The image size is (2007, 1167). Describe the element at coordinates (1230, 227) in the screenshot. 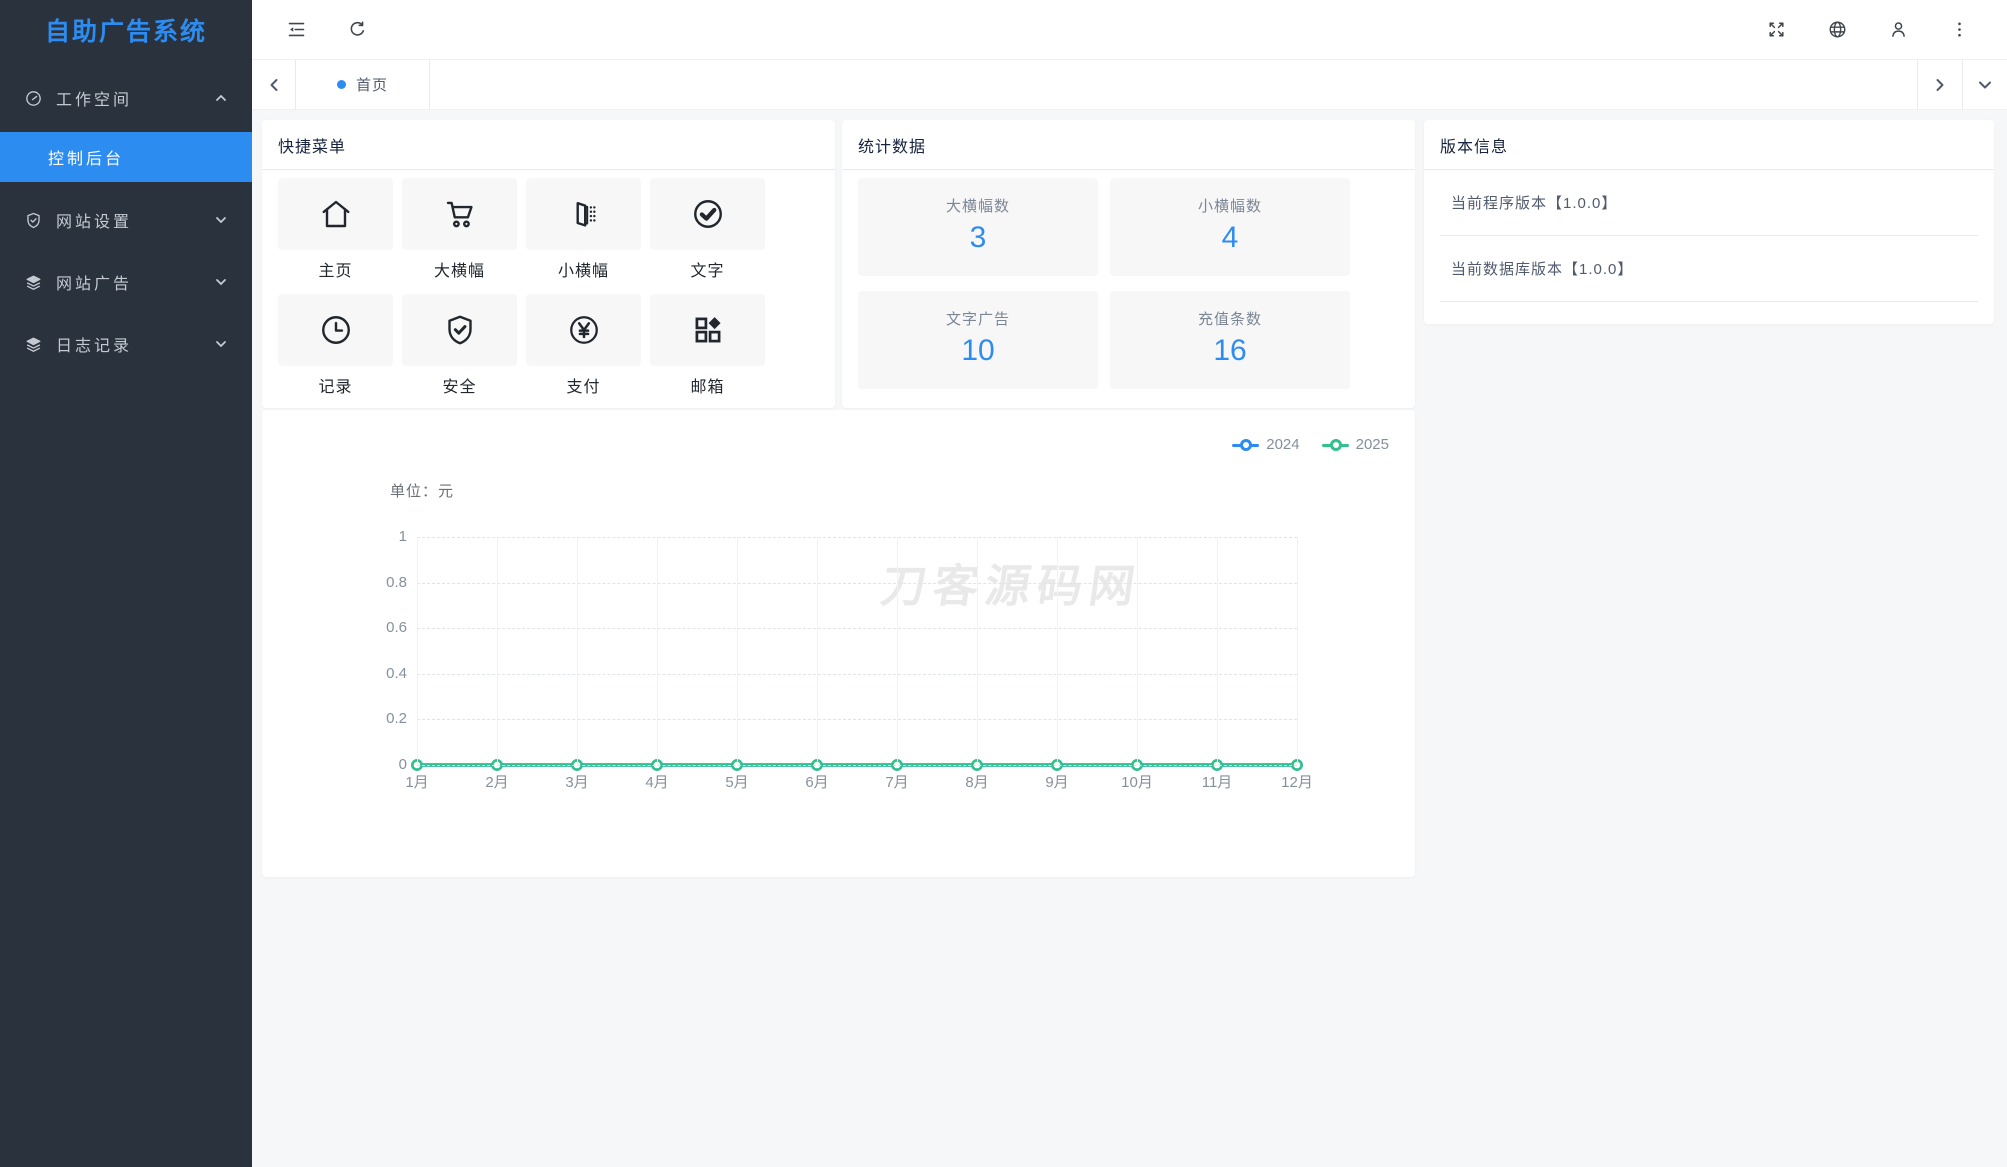

I see `stat-small-banner-count: 小横幅数 4` at that location.